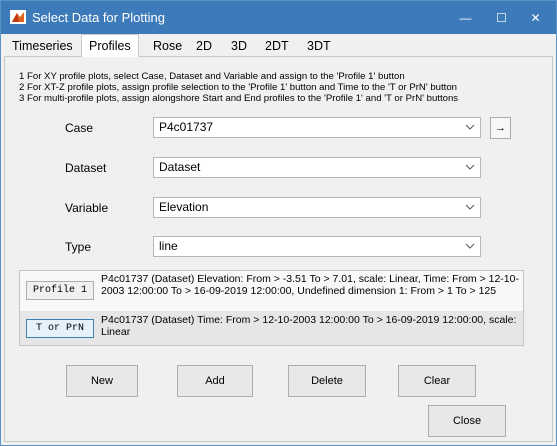 The height and width of the screenshot is (446, 557). What do you see at coordinates (204, 46) in the screenshot?
I see `tab-2d: 2D` at bounding box center [204, 46].